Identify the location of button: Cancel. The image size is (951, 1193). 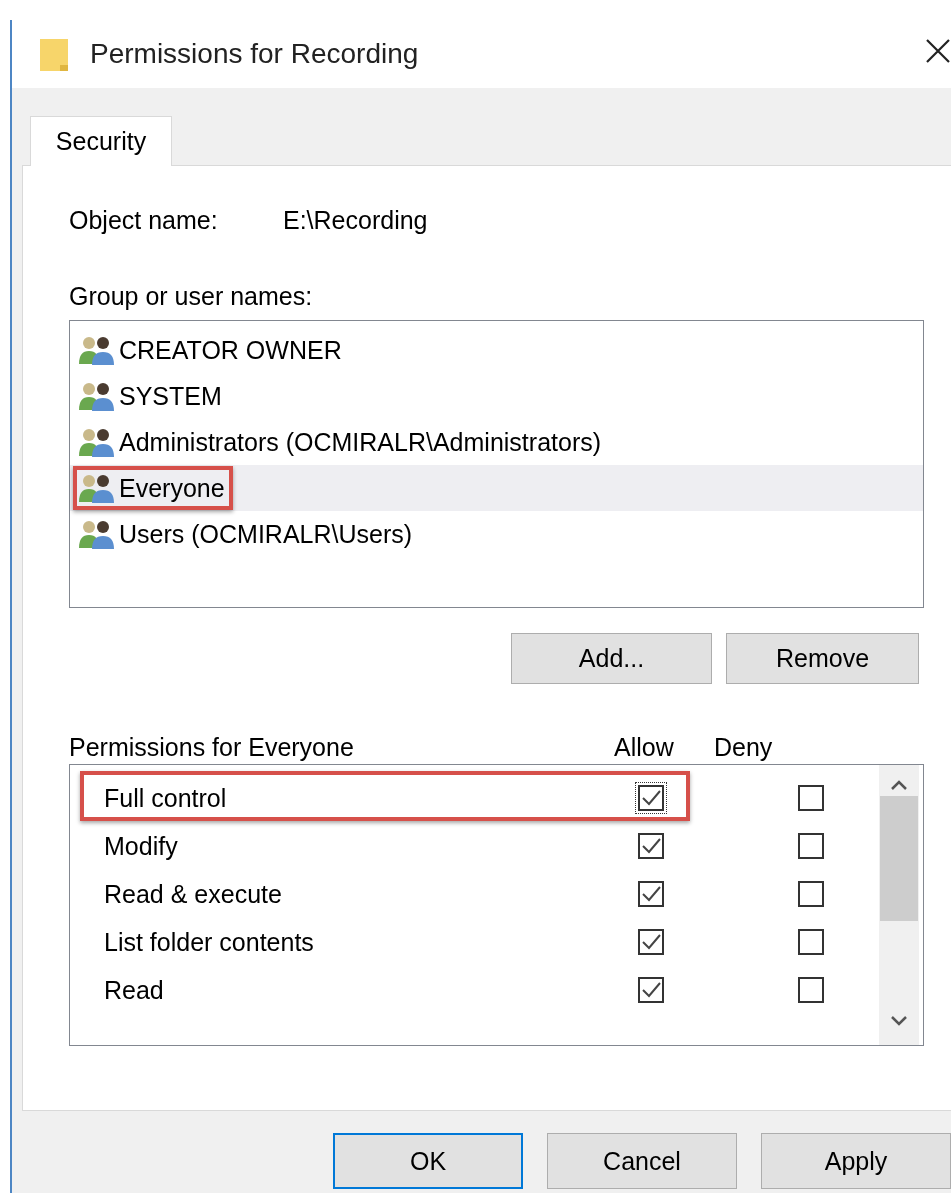
(642, 1161).